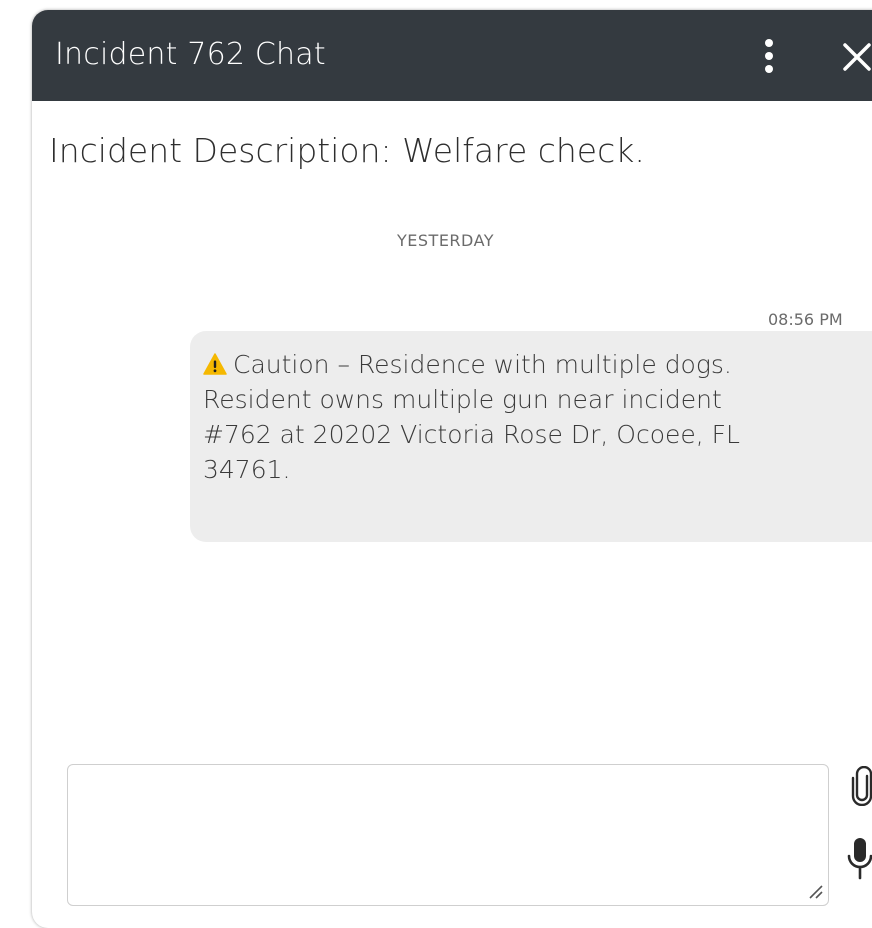  I want to click on microphone-icon, so click(858, 860).